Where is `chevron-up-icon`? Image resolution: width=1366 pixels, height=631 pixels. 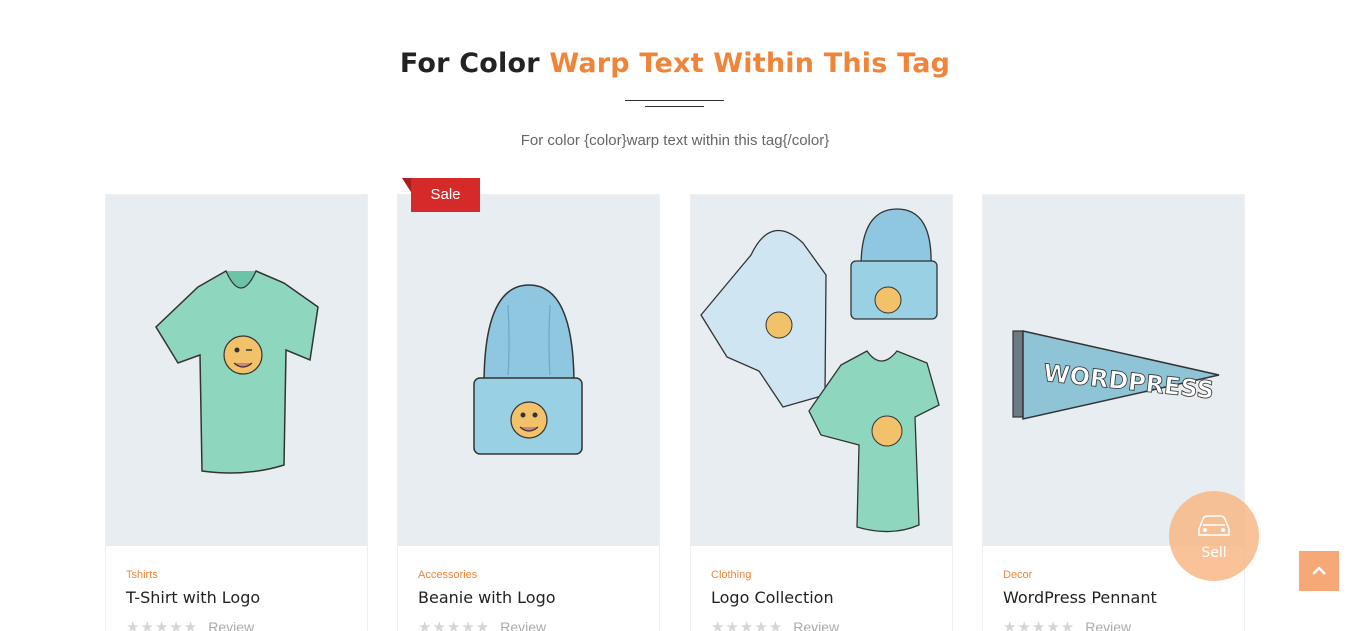
chevron-up-icon is located at coordinates (1319, 570).